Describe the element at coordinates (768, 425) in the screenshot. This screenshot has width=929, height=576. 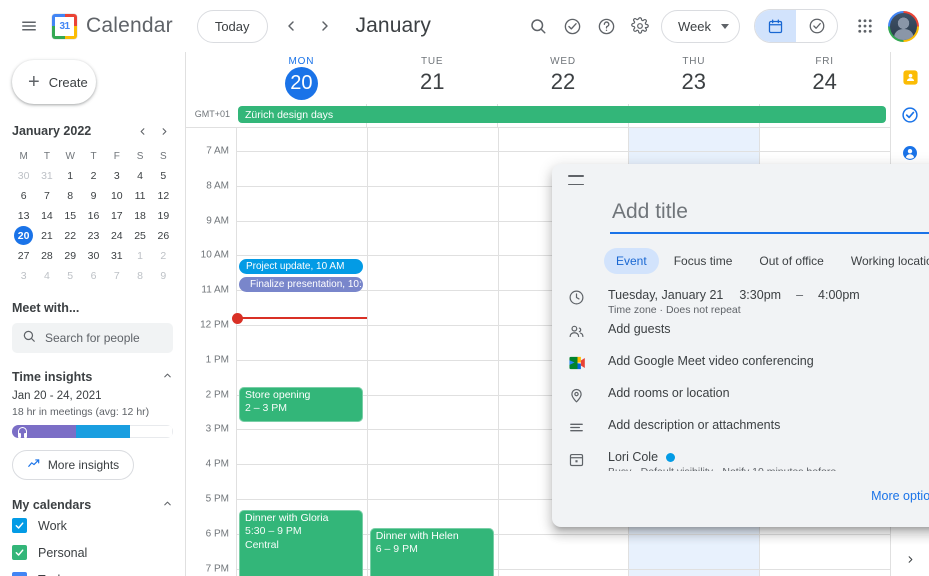
I see `add-description-label: Add description or attachments` at that location.